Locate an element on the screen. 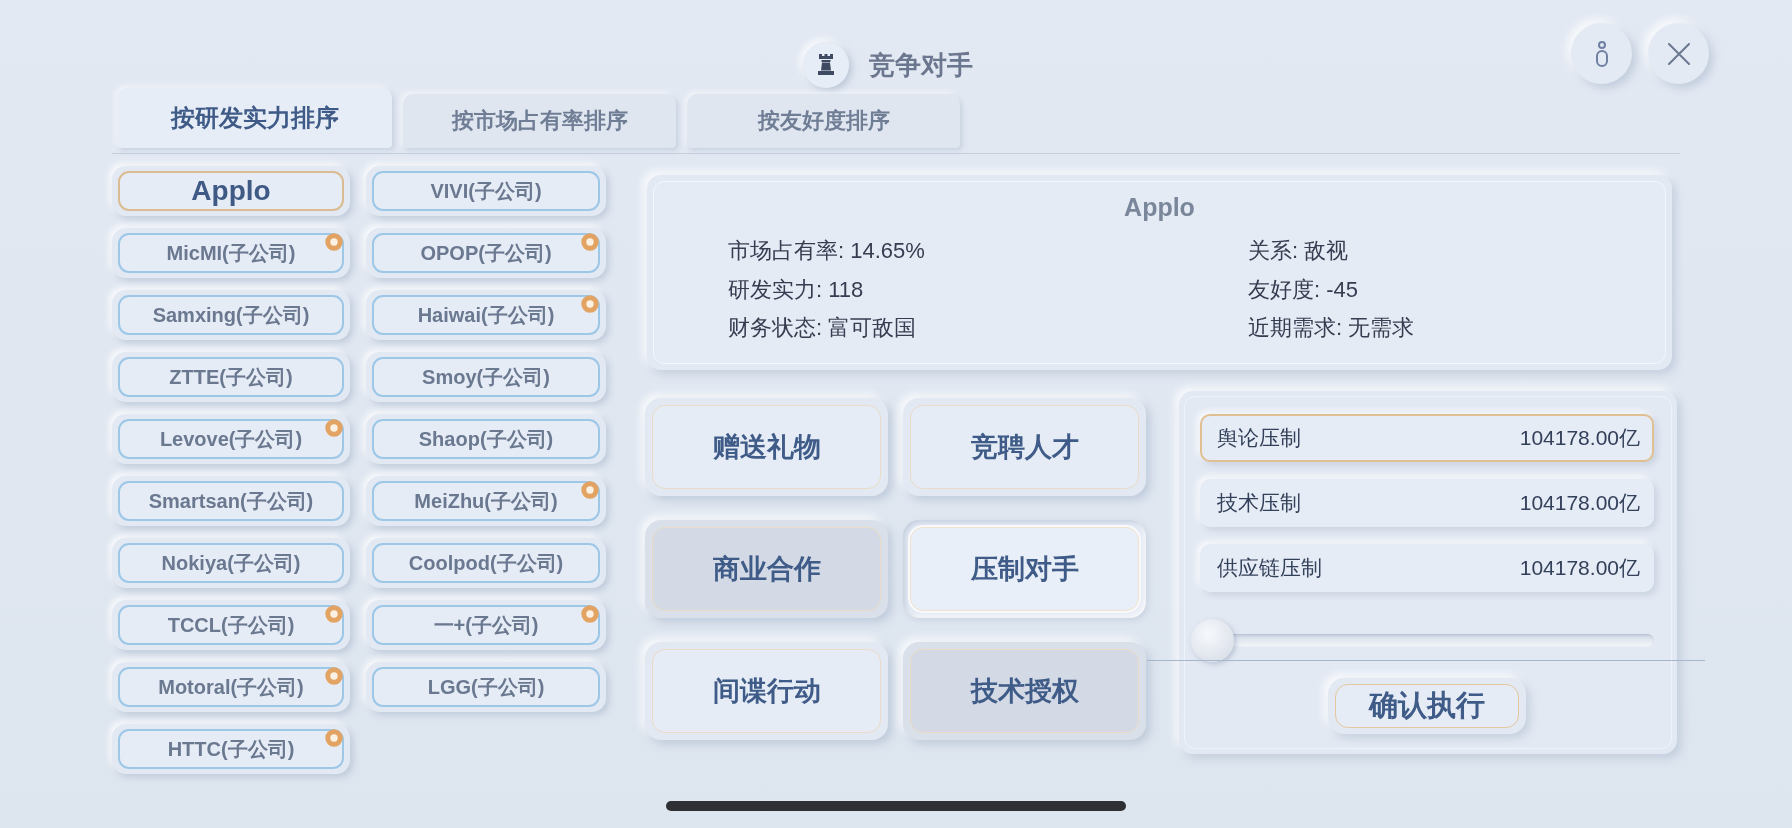  info-text: 友好度: -45 is located at coordinates (1304, 289).